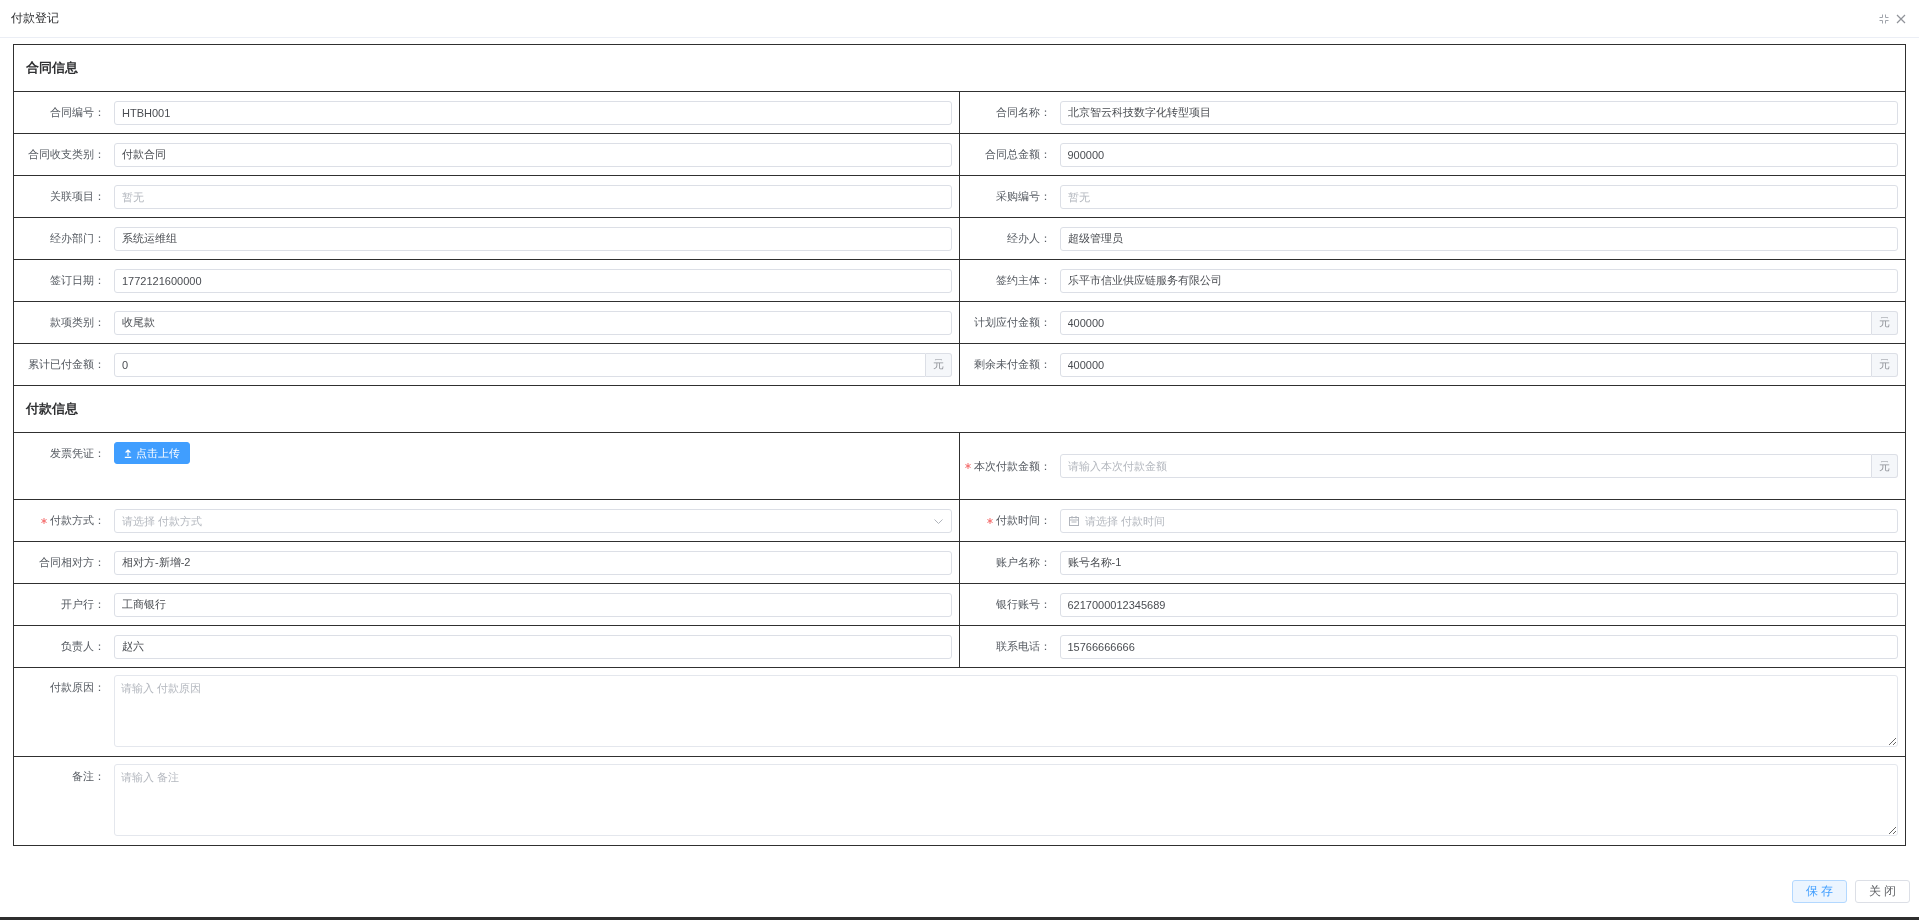  Describe the element at coordinates (1017, 154) in the screenshot. I see `field-label: 合同总金额：` at that location.